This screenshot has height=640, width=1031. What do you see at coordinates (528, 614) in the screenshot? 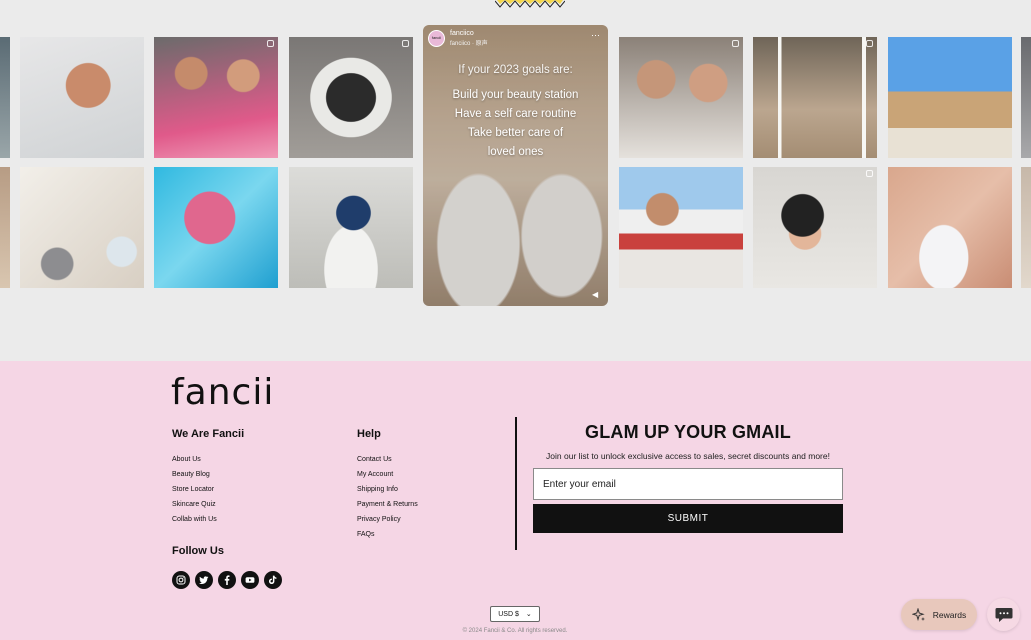
I see `chevron-down-icon: ⌄` at bounding box center [528, 614].